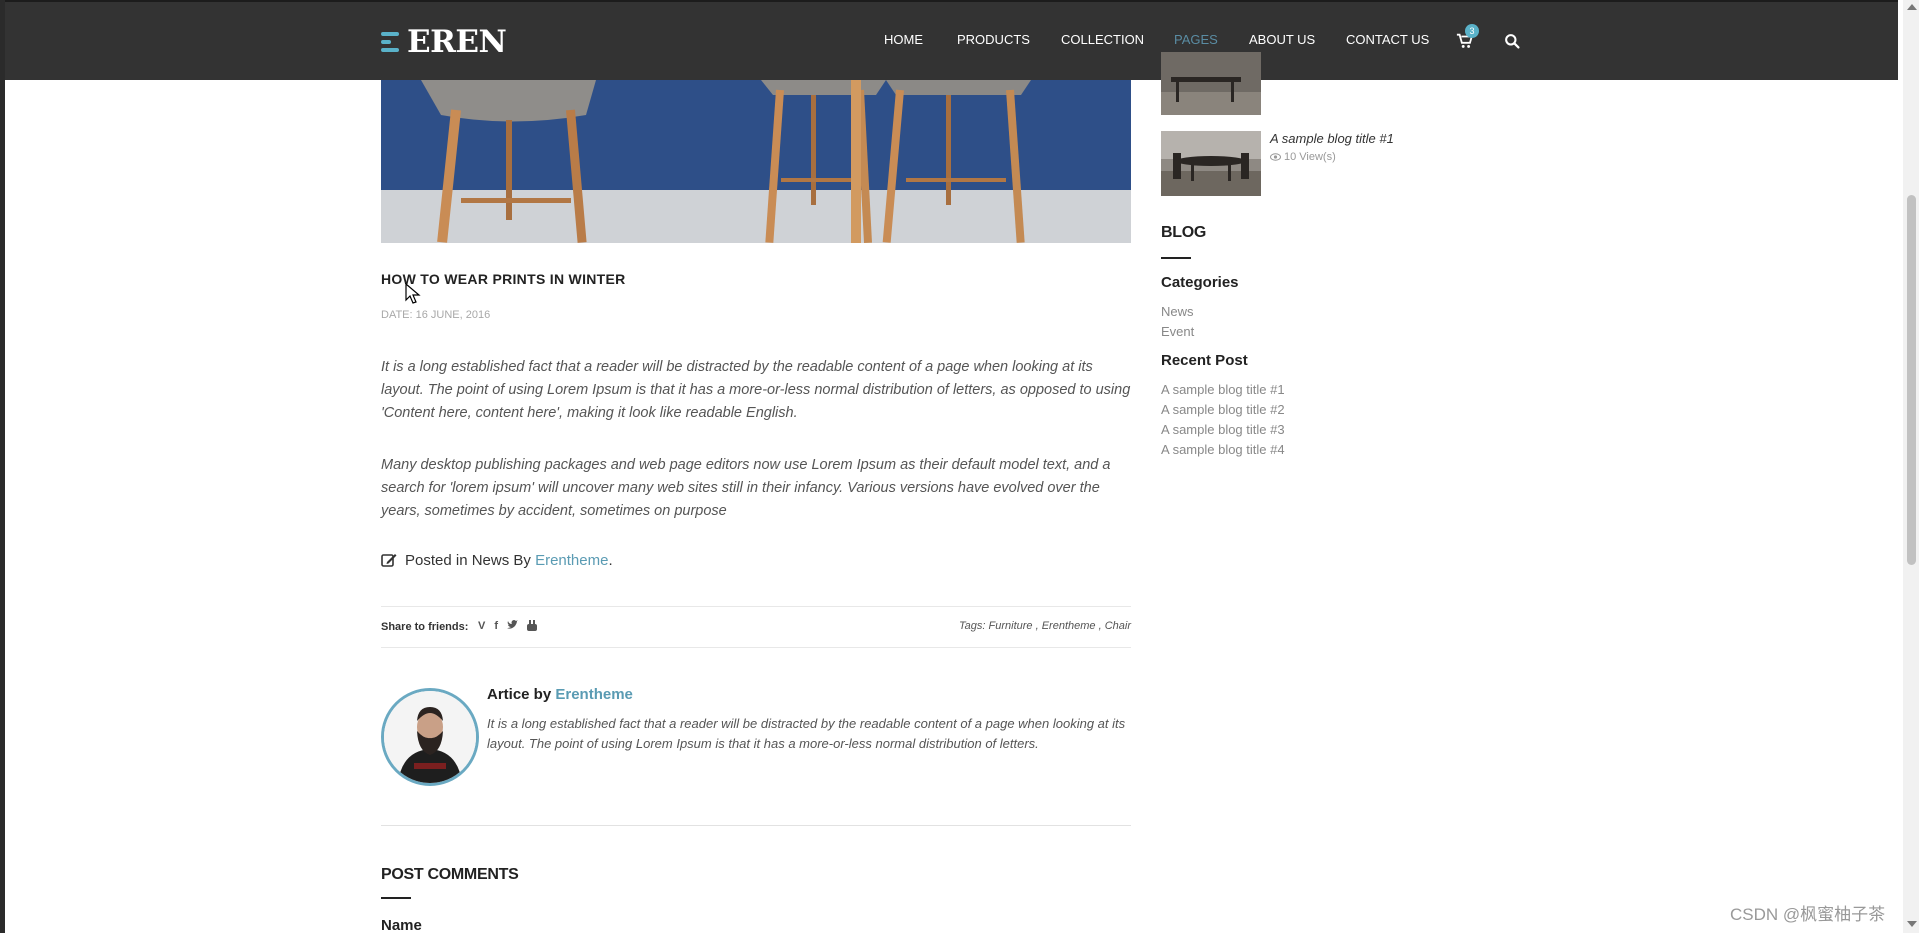 The width and height of the screenshot is (1919, 934). What do you see at coordinates (430, 737) in the screenshot?
I see `author-avatar` at bounding box center [430, 737].